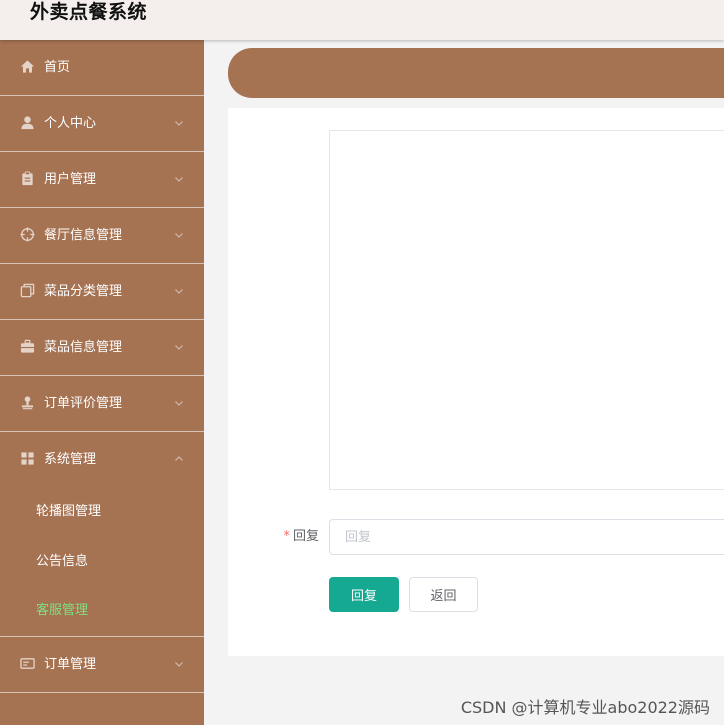  What do you see at coordinates (89, 12) in the screenshot?
I see `app-title: 外卖点餐系统` at bounding box center [89, 12].